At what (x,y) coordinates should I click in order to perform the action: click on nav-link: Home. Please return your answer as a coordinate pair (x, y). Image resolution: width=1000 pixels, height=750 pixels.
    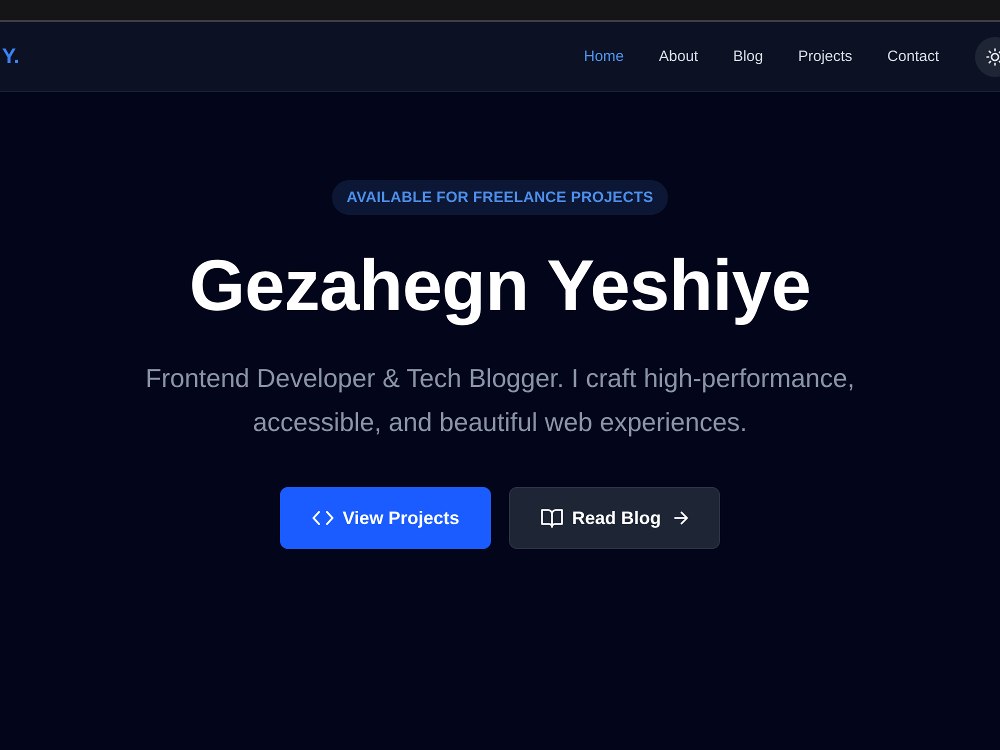
    Looking at the image, I should click on (604, 56).